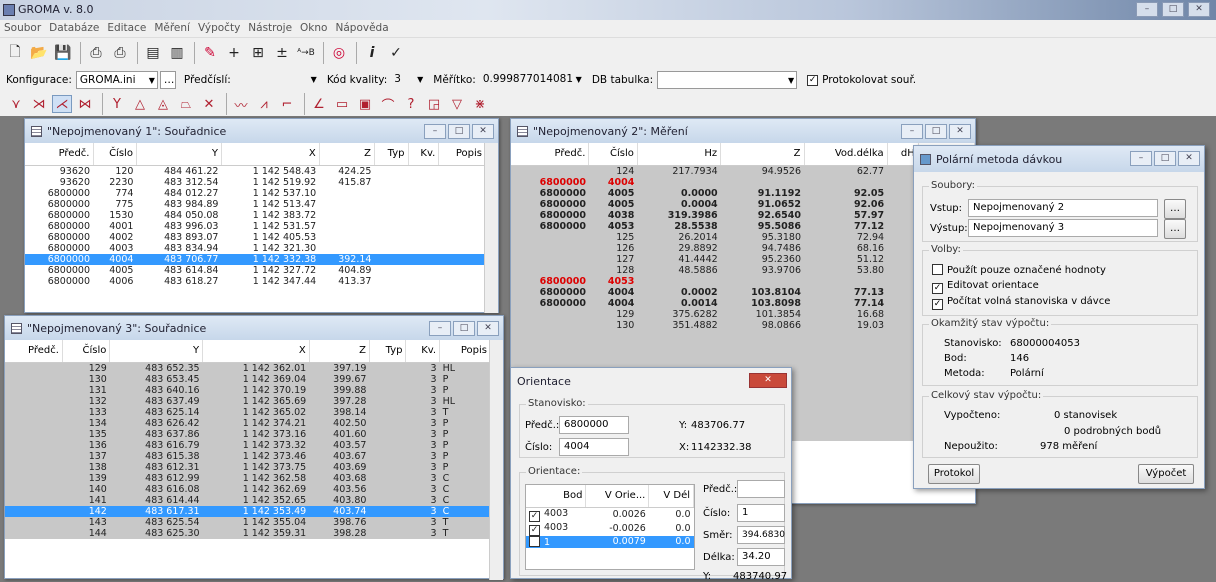 Image resolution: width=1216 pixels, height=582 pixels. What do you see at coordinates (120, 53) in the screenshot?
I see `print-preview-icon: ⎙` at bounding box center [120, 53].